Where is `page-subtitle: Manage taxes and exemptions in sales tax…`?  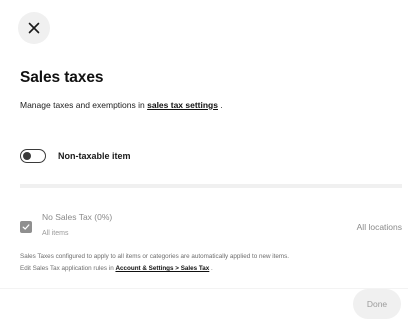 page-subtitle: Manage taxes and exemptions in sales tax… is located at coordinates (121, 105).